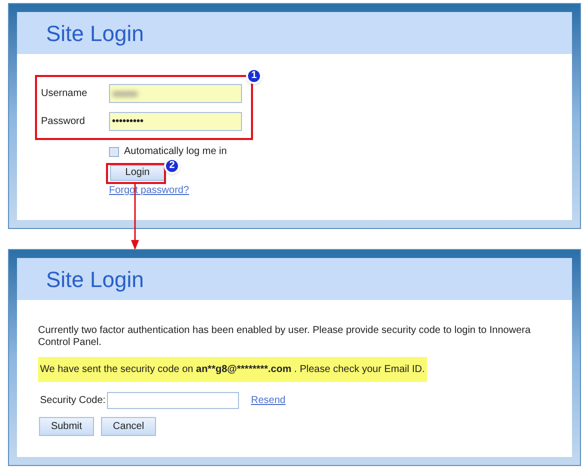 This screenshot has height=471, width=587. Describe the element at coordinates (175, 93) in the screenshot. I see `input-field` at that location.